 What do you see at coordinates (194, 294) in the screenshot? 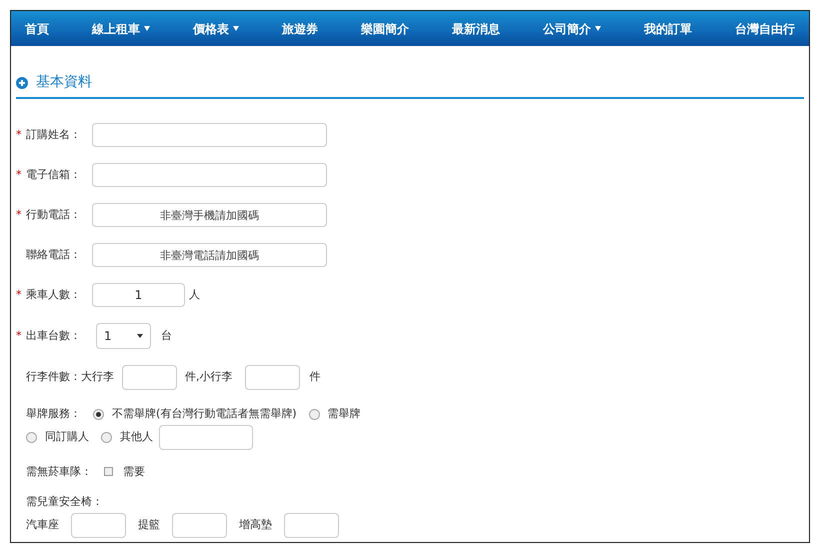
I see `unit-label: 人` at bounding box center [194, 294].